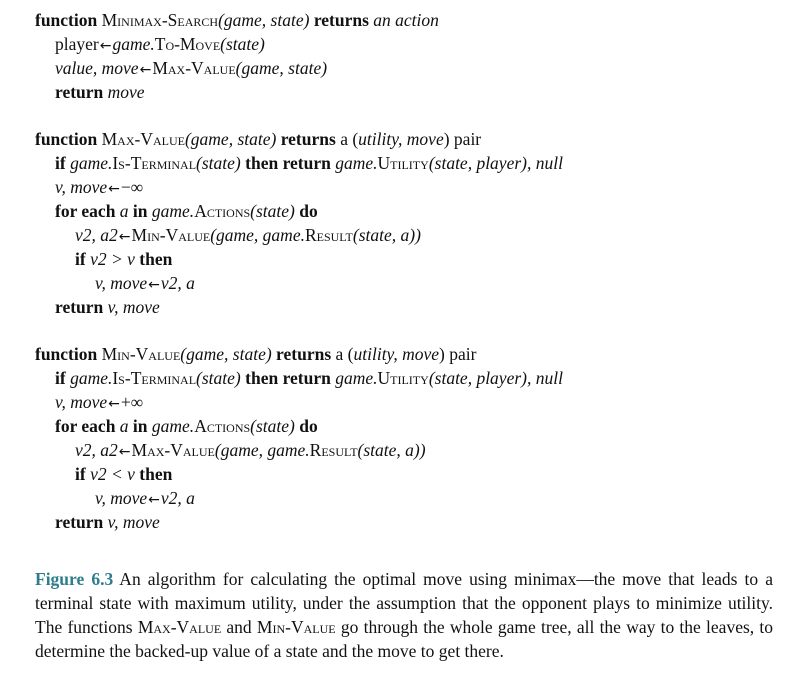  What do you see at coordinates (171, 235) in the screenshot?
I see `call-name: Min-Value` at bounding box center [171, 235].